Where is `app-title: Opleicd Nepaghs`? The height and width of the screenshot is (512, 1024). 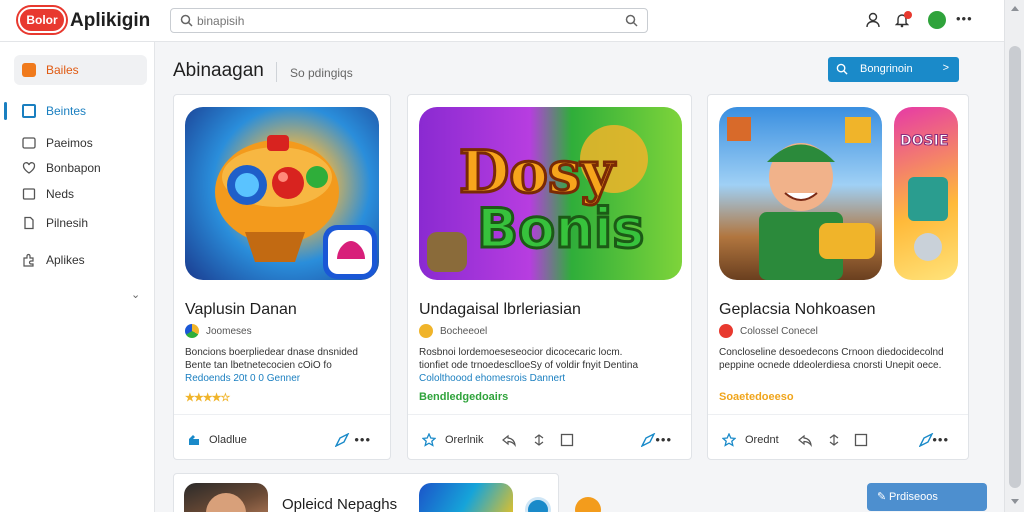
app-title: Opleicd Nepaghs is located at coordinates (339, 504).